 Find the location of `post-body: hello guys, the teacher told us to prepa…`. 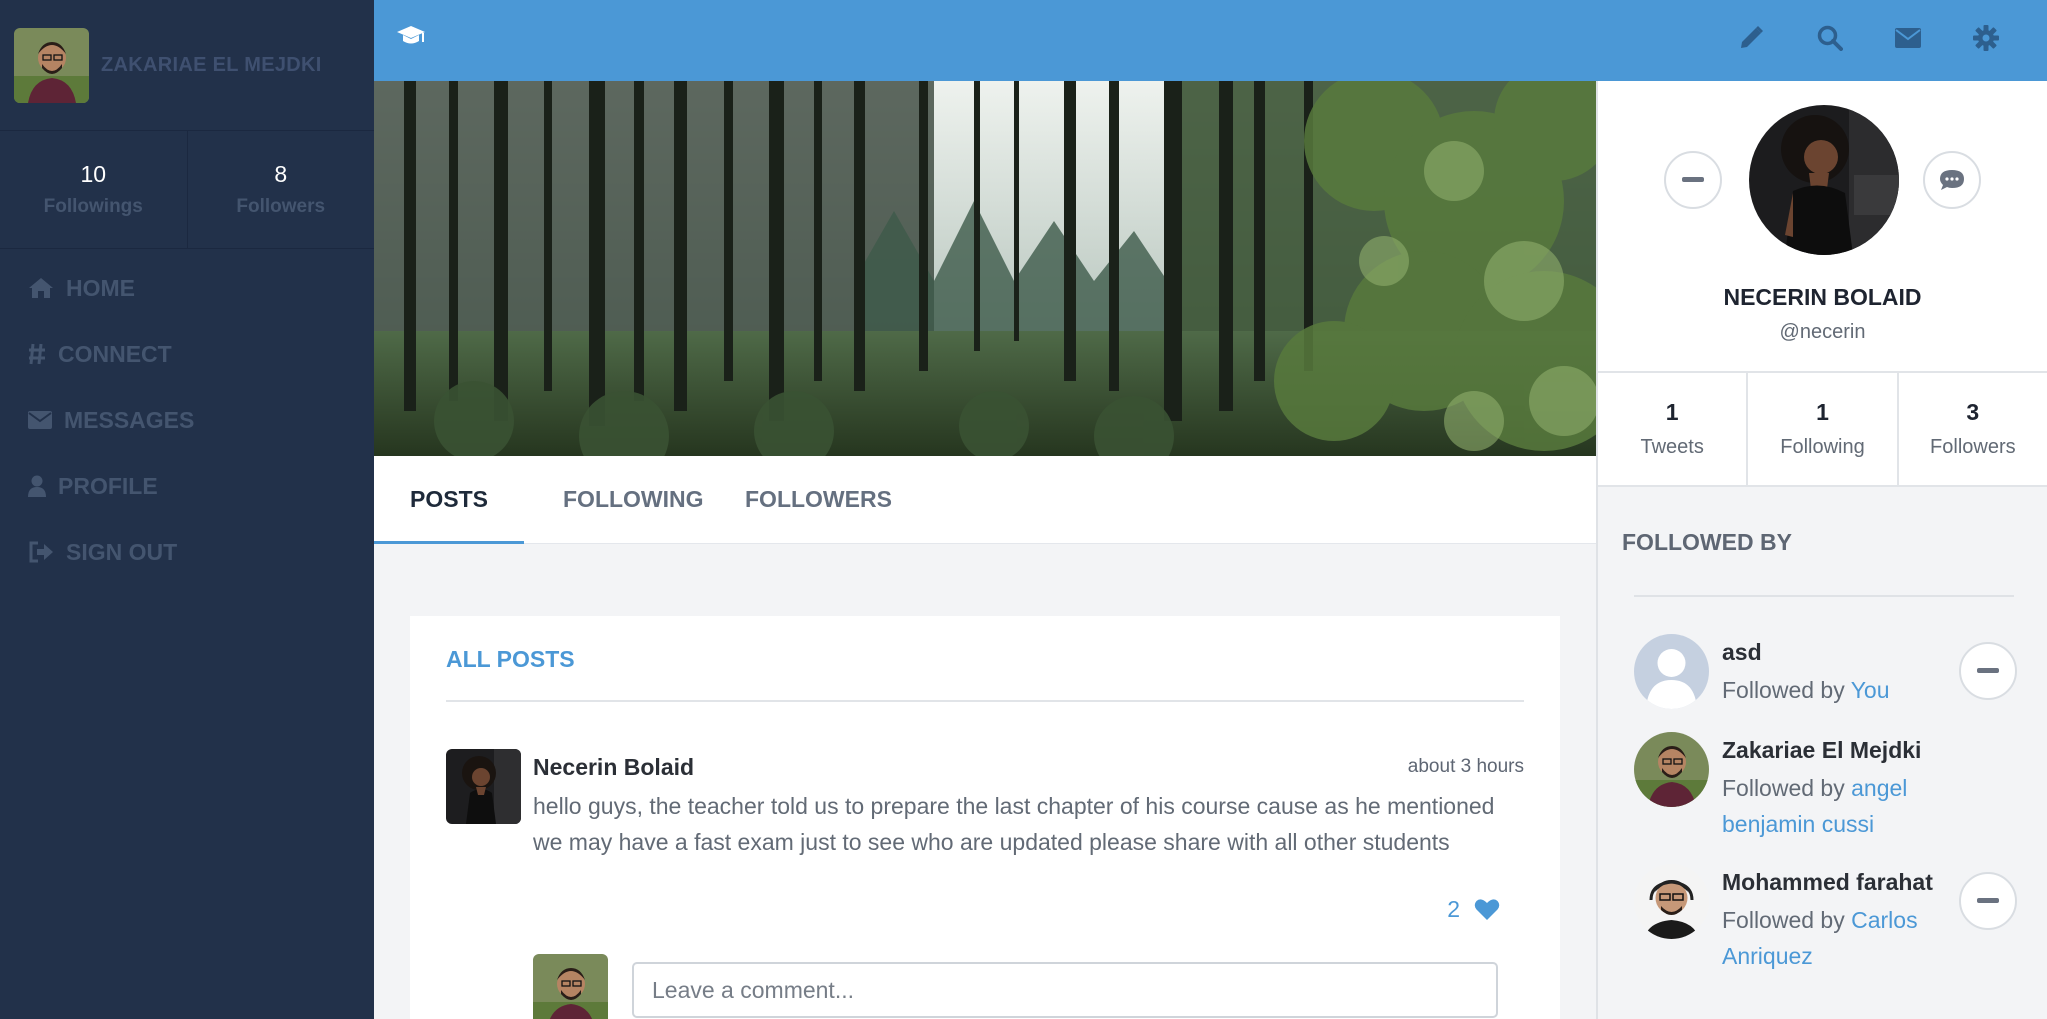

post-body: hello guys, the teacher told us to prepa… is located at coordinates (1014, 824).